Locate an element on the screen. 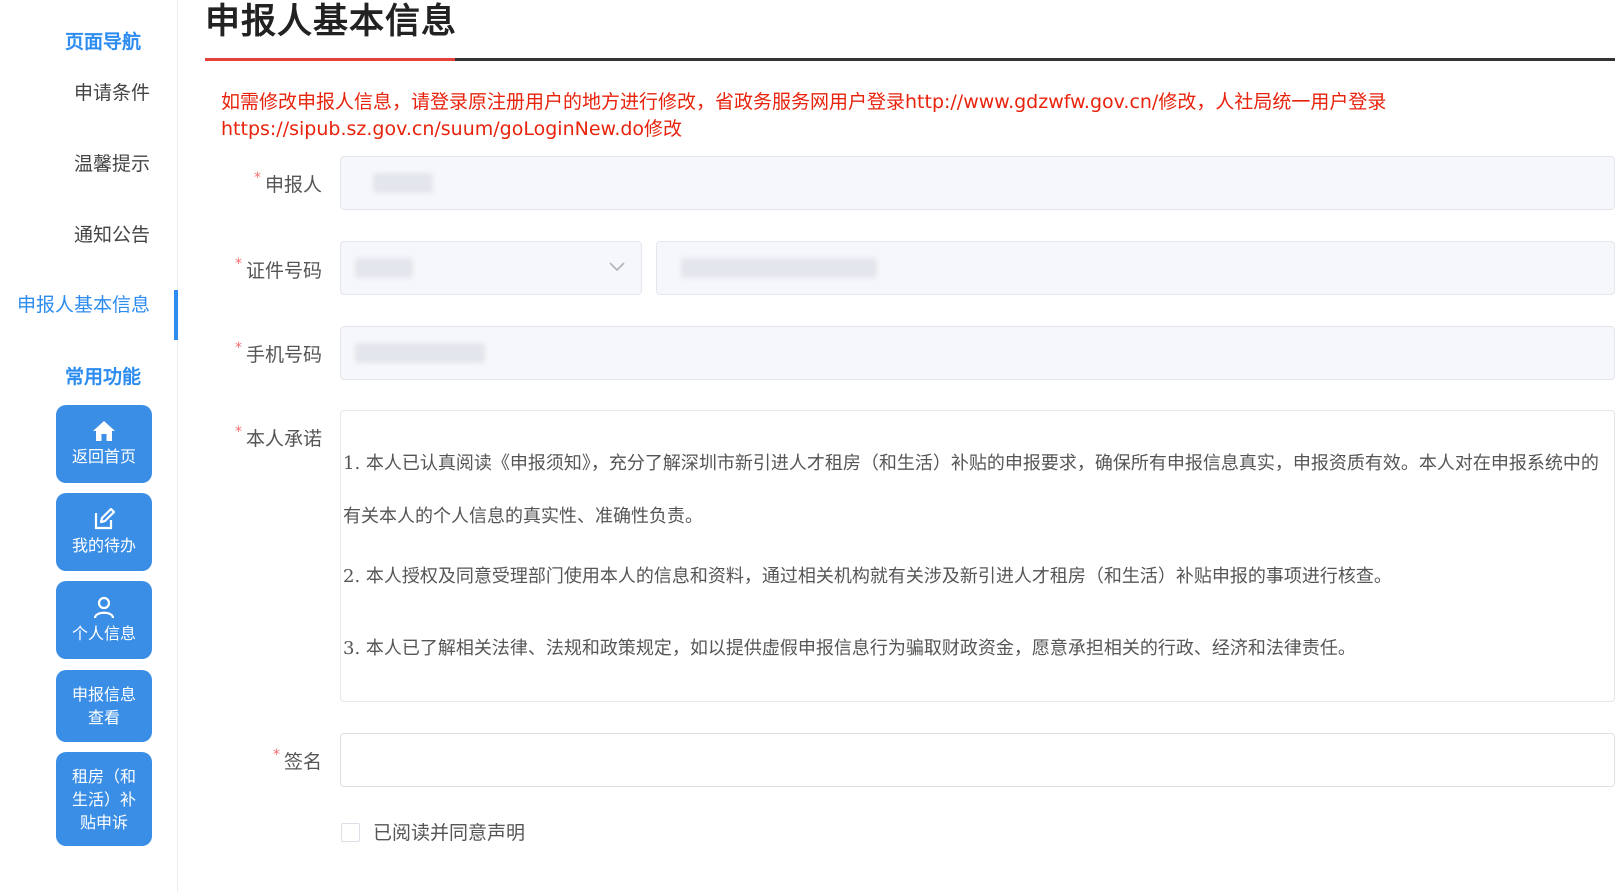  nav-item-tips: 温馨提示 is located at coordinates (75, 162).